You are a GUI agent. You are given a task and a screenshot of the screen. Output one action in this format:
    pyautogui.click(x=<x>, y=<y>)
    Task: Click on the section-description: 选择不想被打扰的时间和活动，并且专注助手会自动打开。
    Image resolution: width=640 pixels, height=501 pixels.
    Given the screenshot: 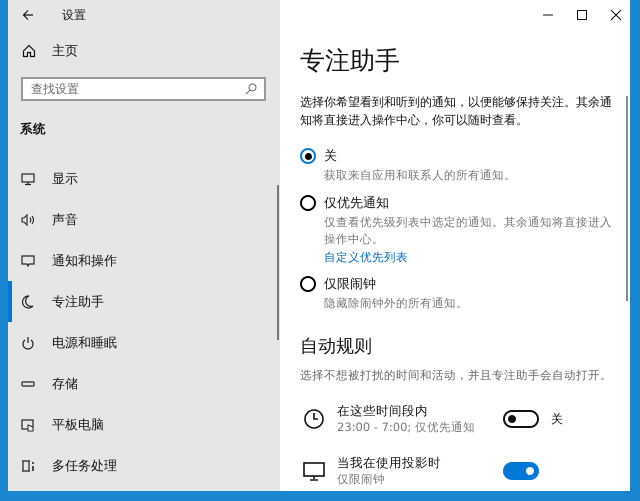 What is the action you would take?
    pyautogui.click(x=456, y=375)
    